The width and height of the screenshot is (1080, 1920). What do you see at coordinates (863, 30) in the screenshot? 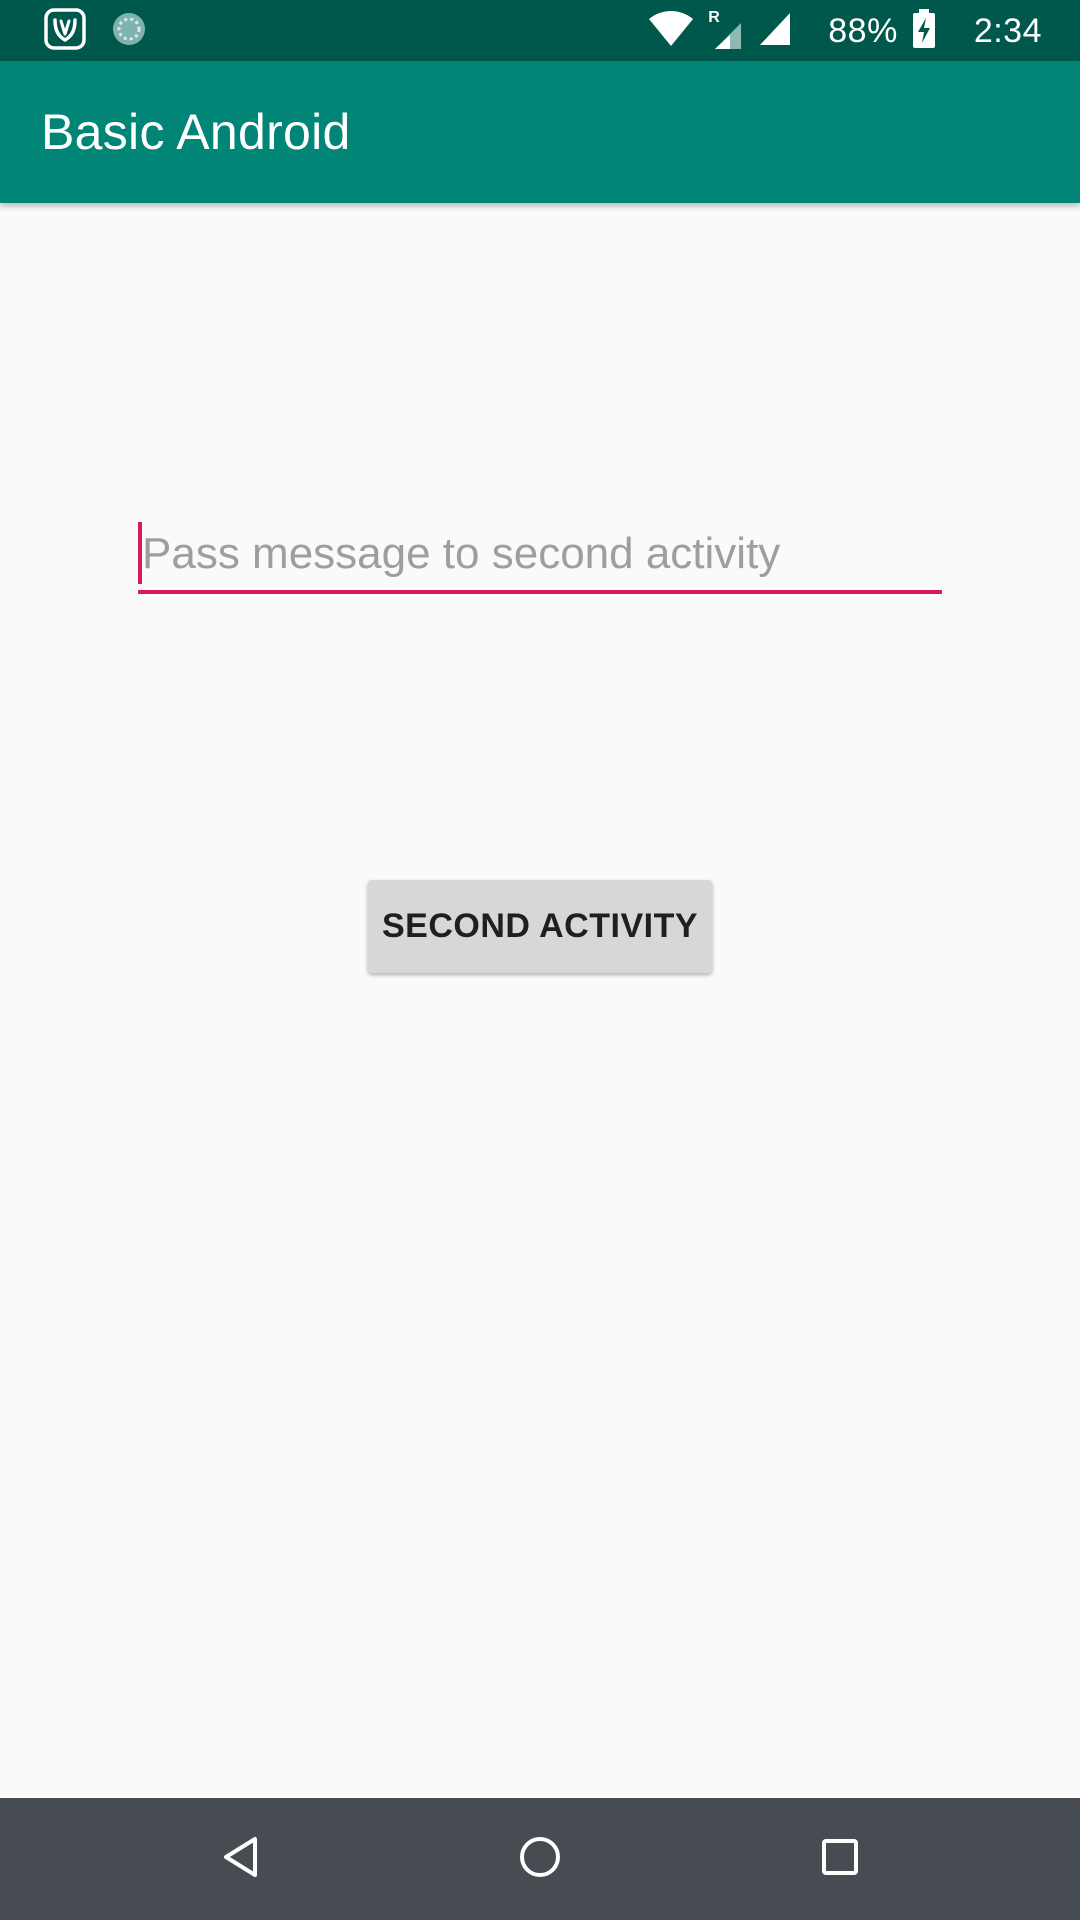
I see `battery-percent: 88%` at bounding box center [863, 30].